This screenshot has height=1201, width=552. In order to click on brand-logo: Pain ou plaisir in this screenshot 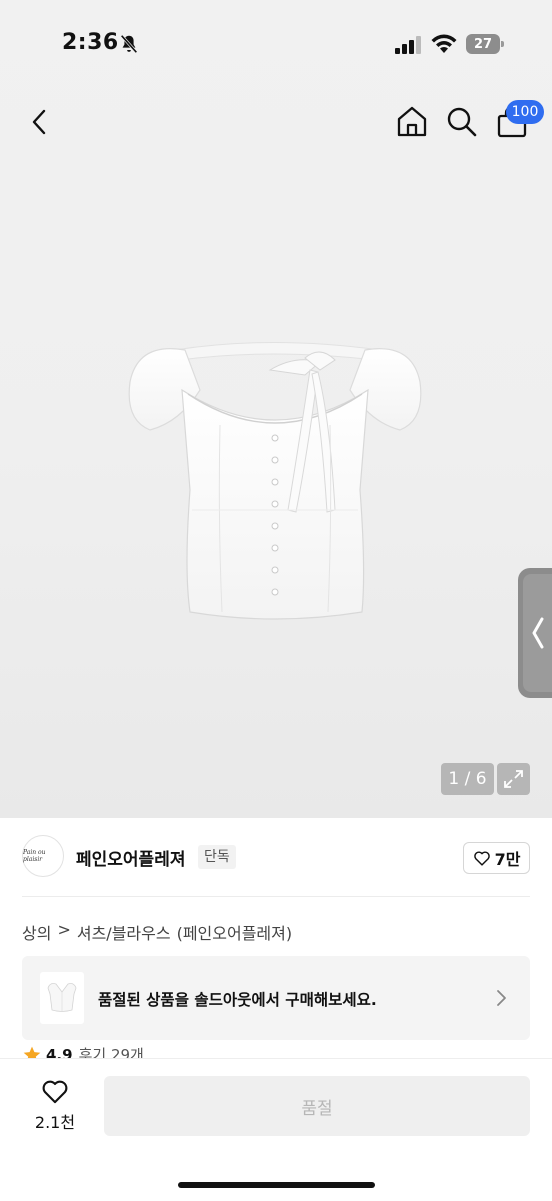, I will do `click(43, 856)`.